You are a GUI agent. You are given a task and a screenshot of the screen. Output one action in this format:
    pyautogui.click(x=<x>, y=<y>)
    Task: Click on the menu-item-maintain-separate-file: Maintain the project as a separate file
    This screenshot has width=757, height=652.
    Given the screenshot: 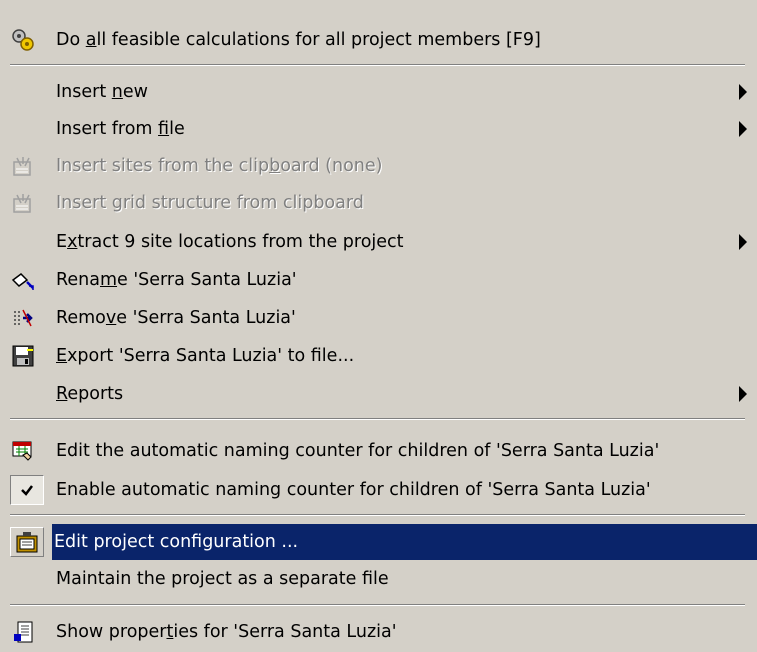 What is the action you would take?
    pyautogui.click(x=380, y=579)
    